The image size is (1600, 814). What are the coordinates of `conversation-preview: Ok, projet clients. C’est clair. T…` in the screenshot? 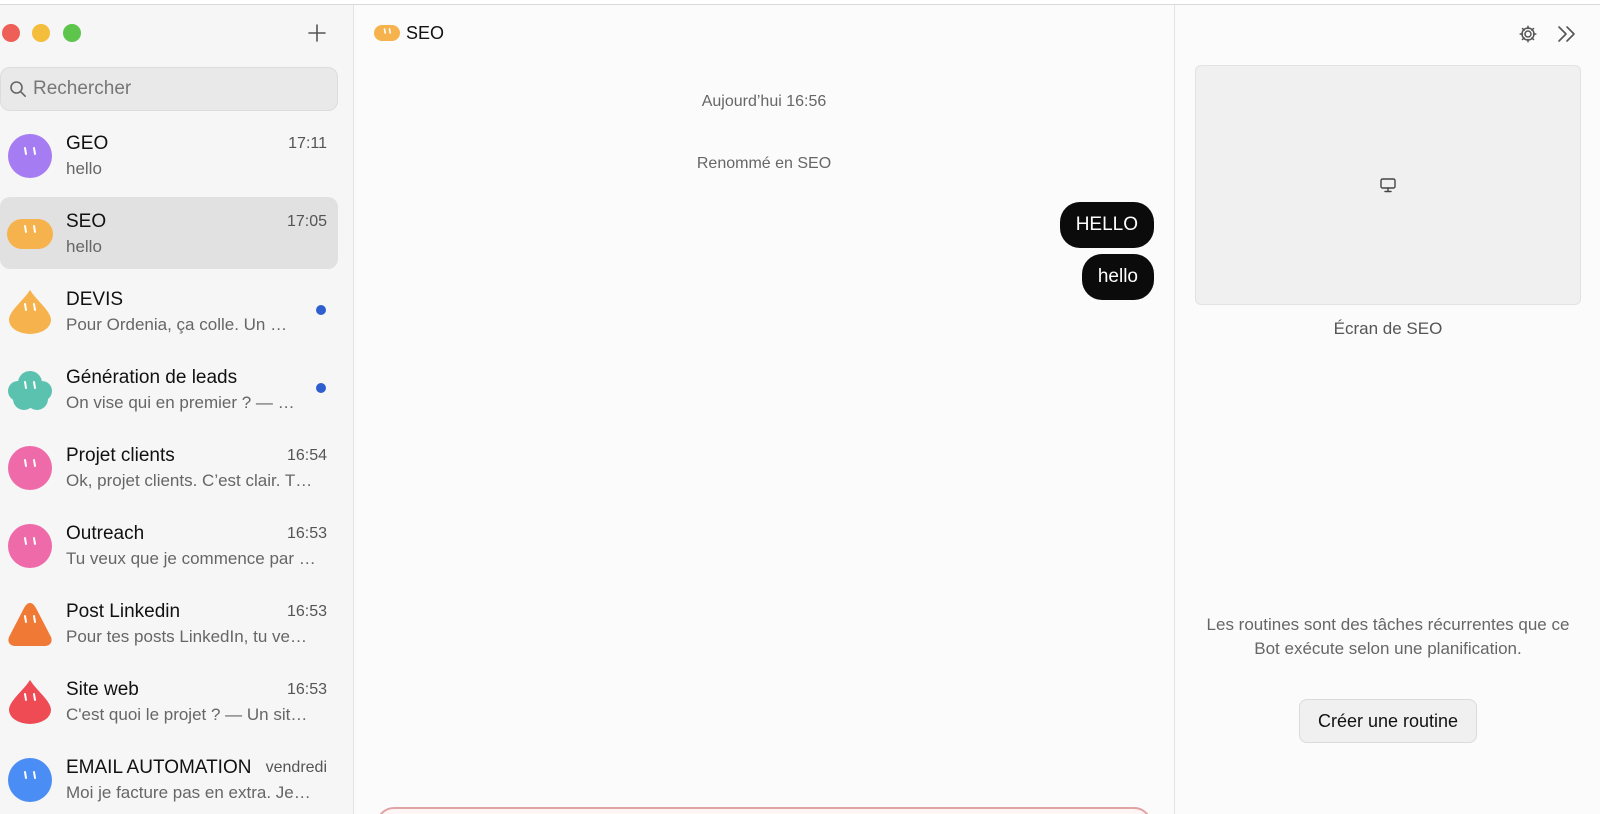 It's located at (189, 480).